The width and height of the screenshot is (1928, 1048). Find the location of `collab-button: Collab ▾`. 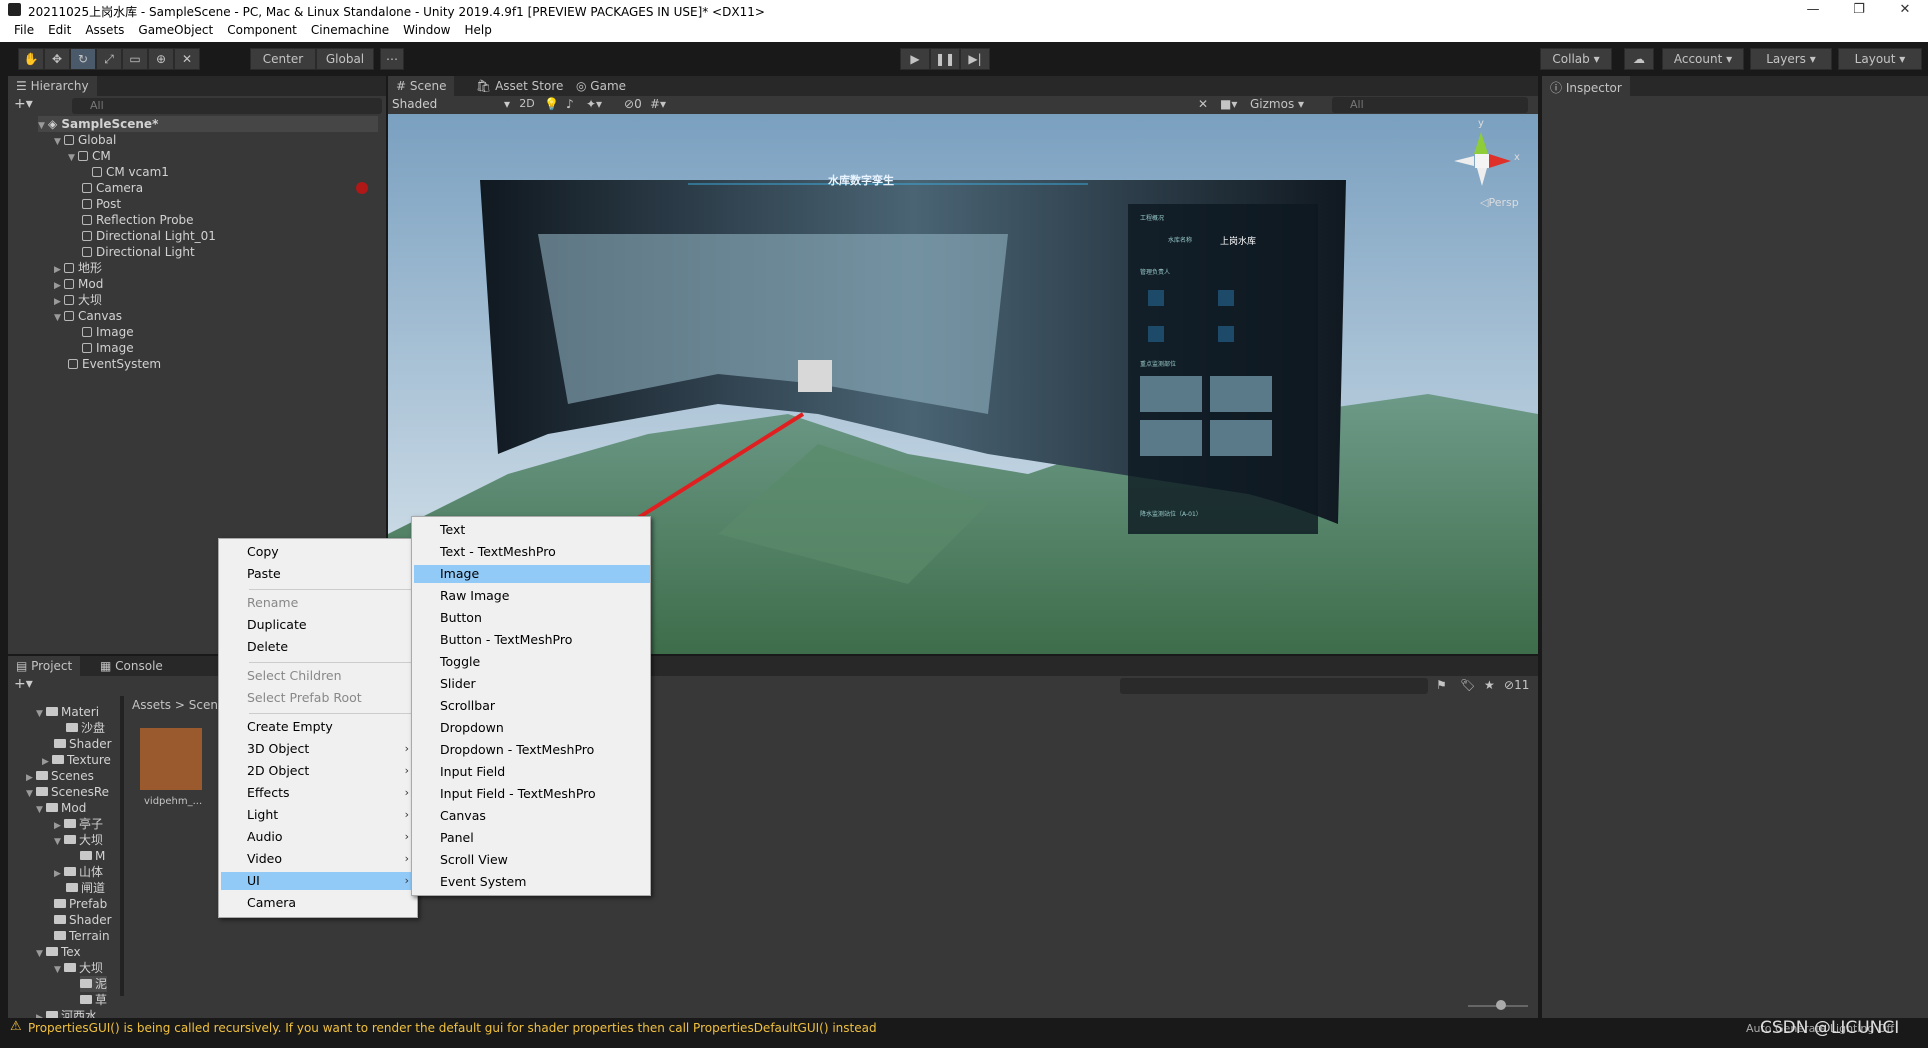

collab-button: Collab ▾ is located at coordinates (1576, 59).